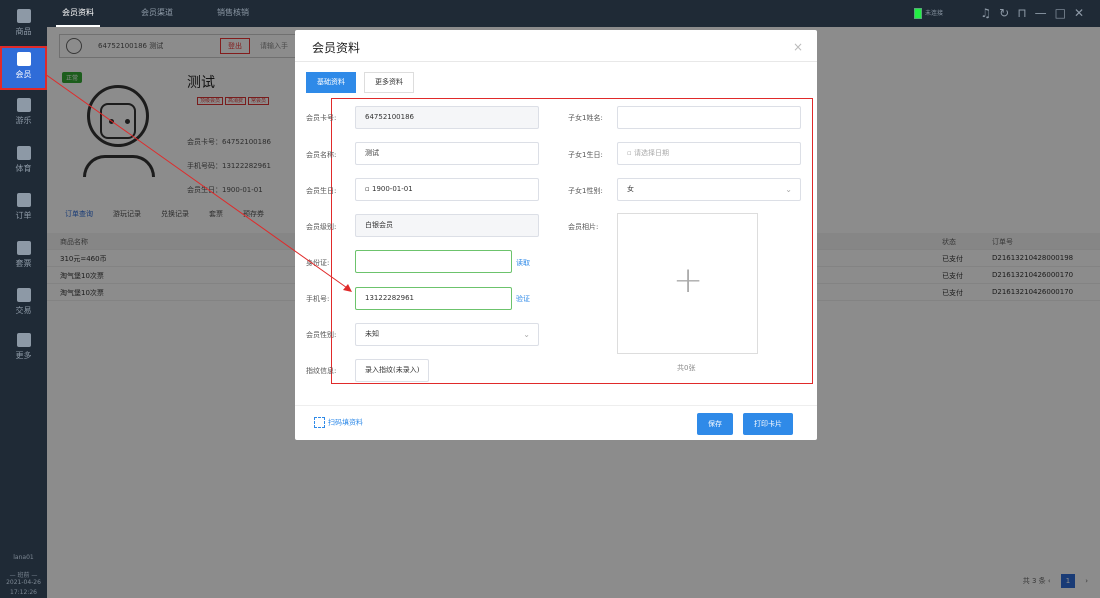 The image size is (1100, 598). What do you see at coordinates (23, 209) in the screenshot?
I see `sidebar-item-orders: 订单` at bounding box center [23, 209].